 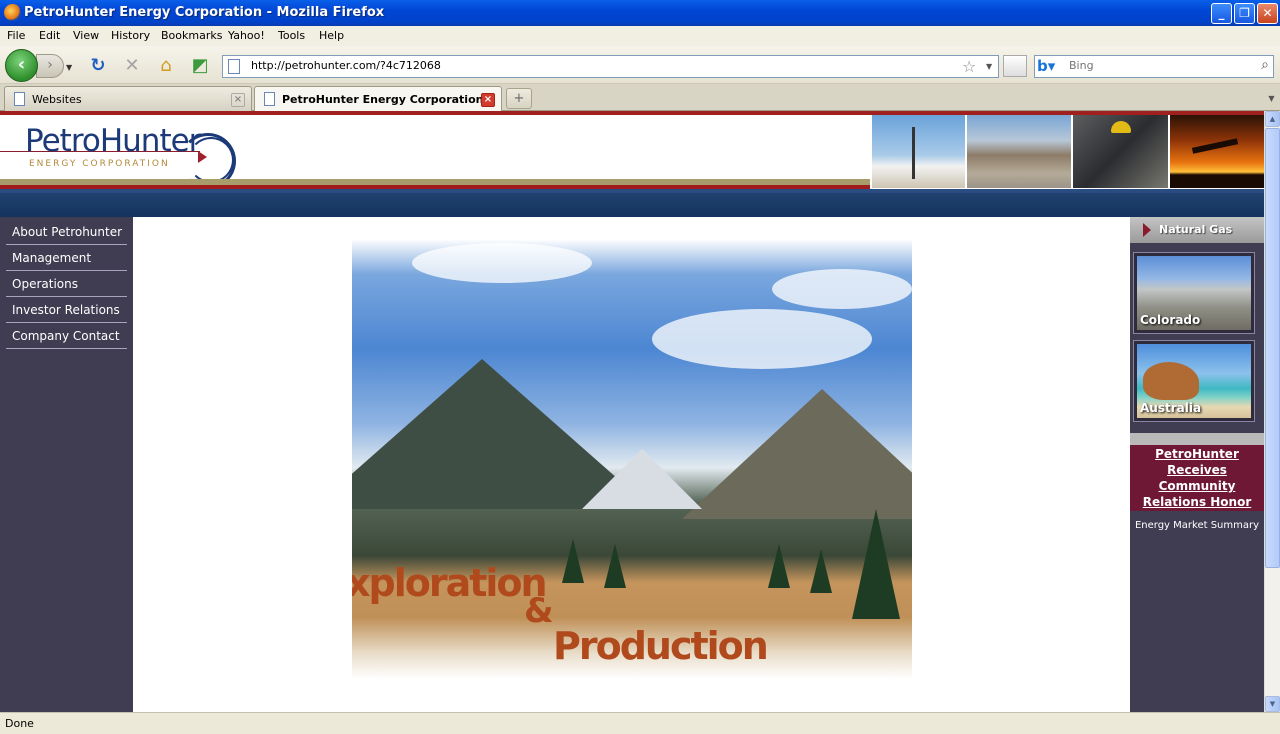 What do you see at coordinates (632, 203) in the screenshot?
I see `header-blue-band` at bounding box center [632, 203].